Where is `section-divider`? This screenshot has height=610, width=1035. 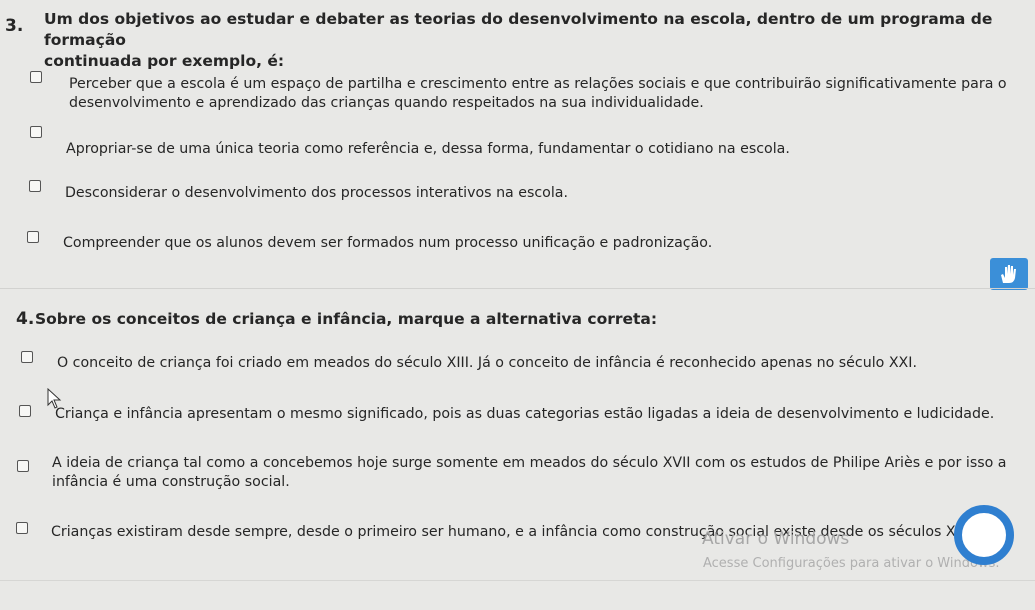
section-divider is located at coordinates (517, 288).